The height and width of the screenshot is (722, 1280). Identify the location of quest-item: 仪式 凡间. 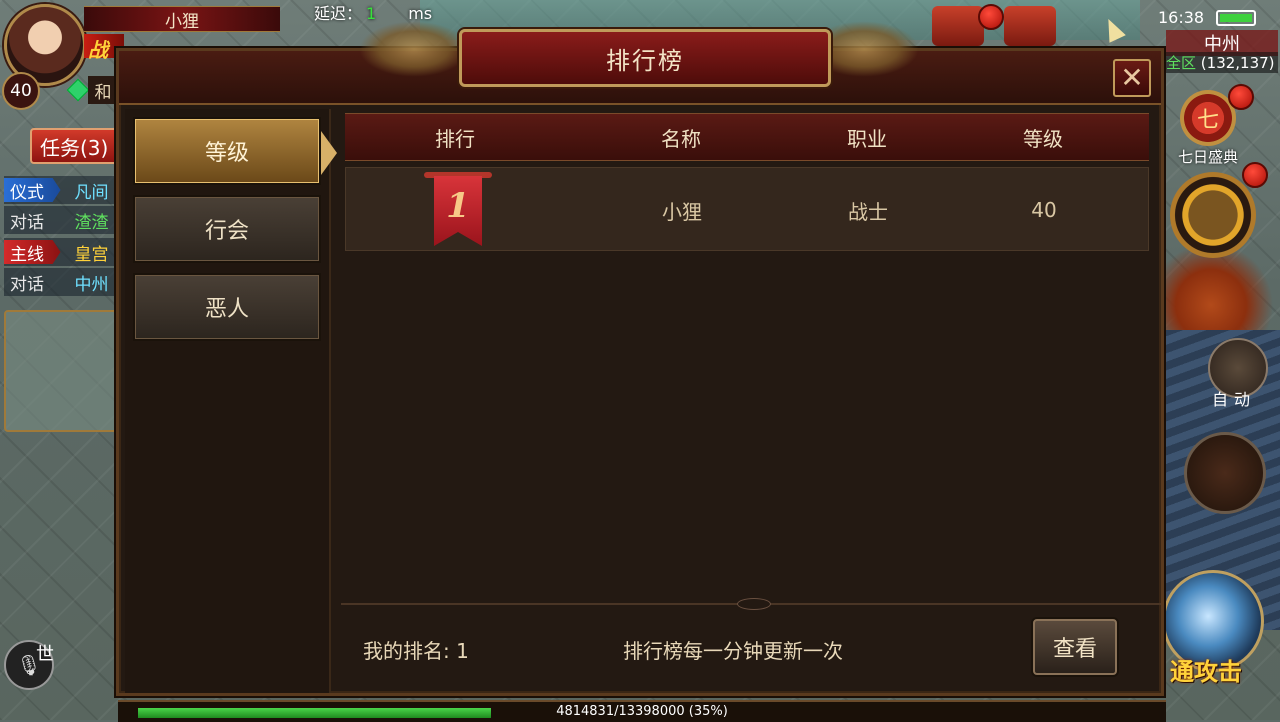
(60, 190).